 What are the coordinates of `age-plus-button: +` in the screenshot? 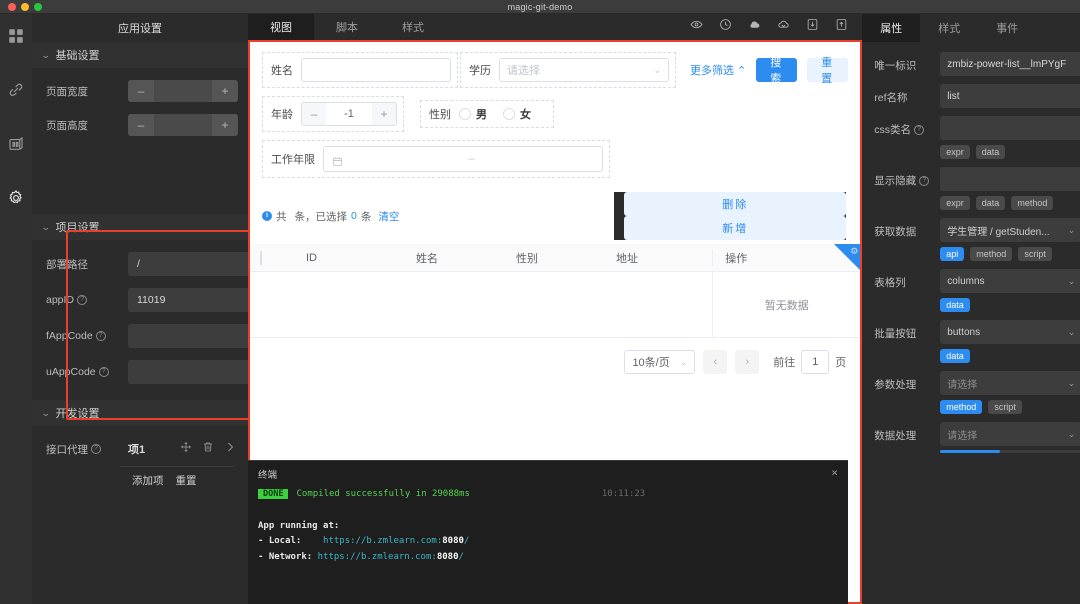 It's located at (384, 114).